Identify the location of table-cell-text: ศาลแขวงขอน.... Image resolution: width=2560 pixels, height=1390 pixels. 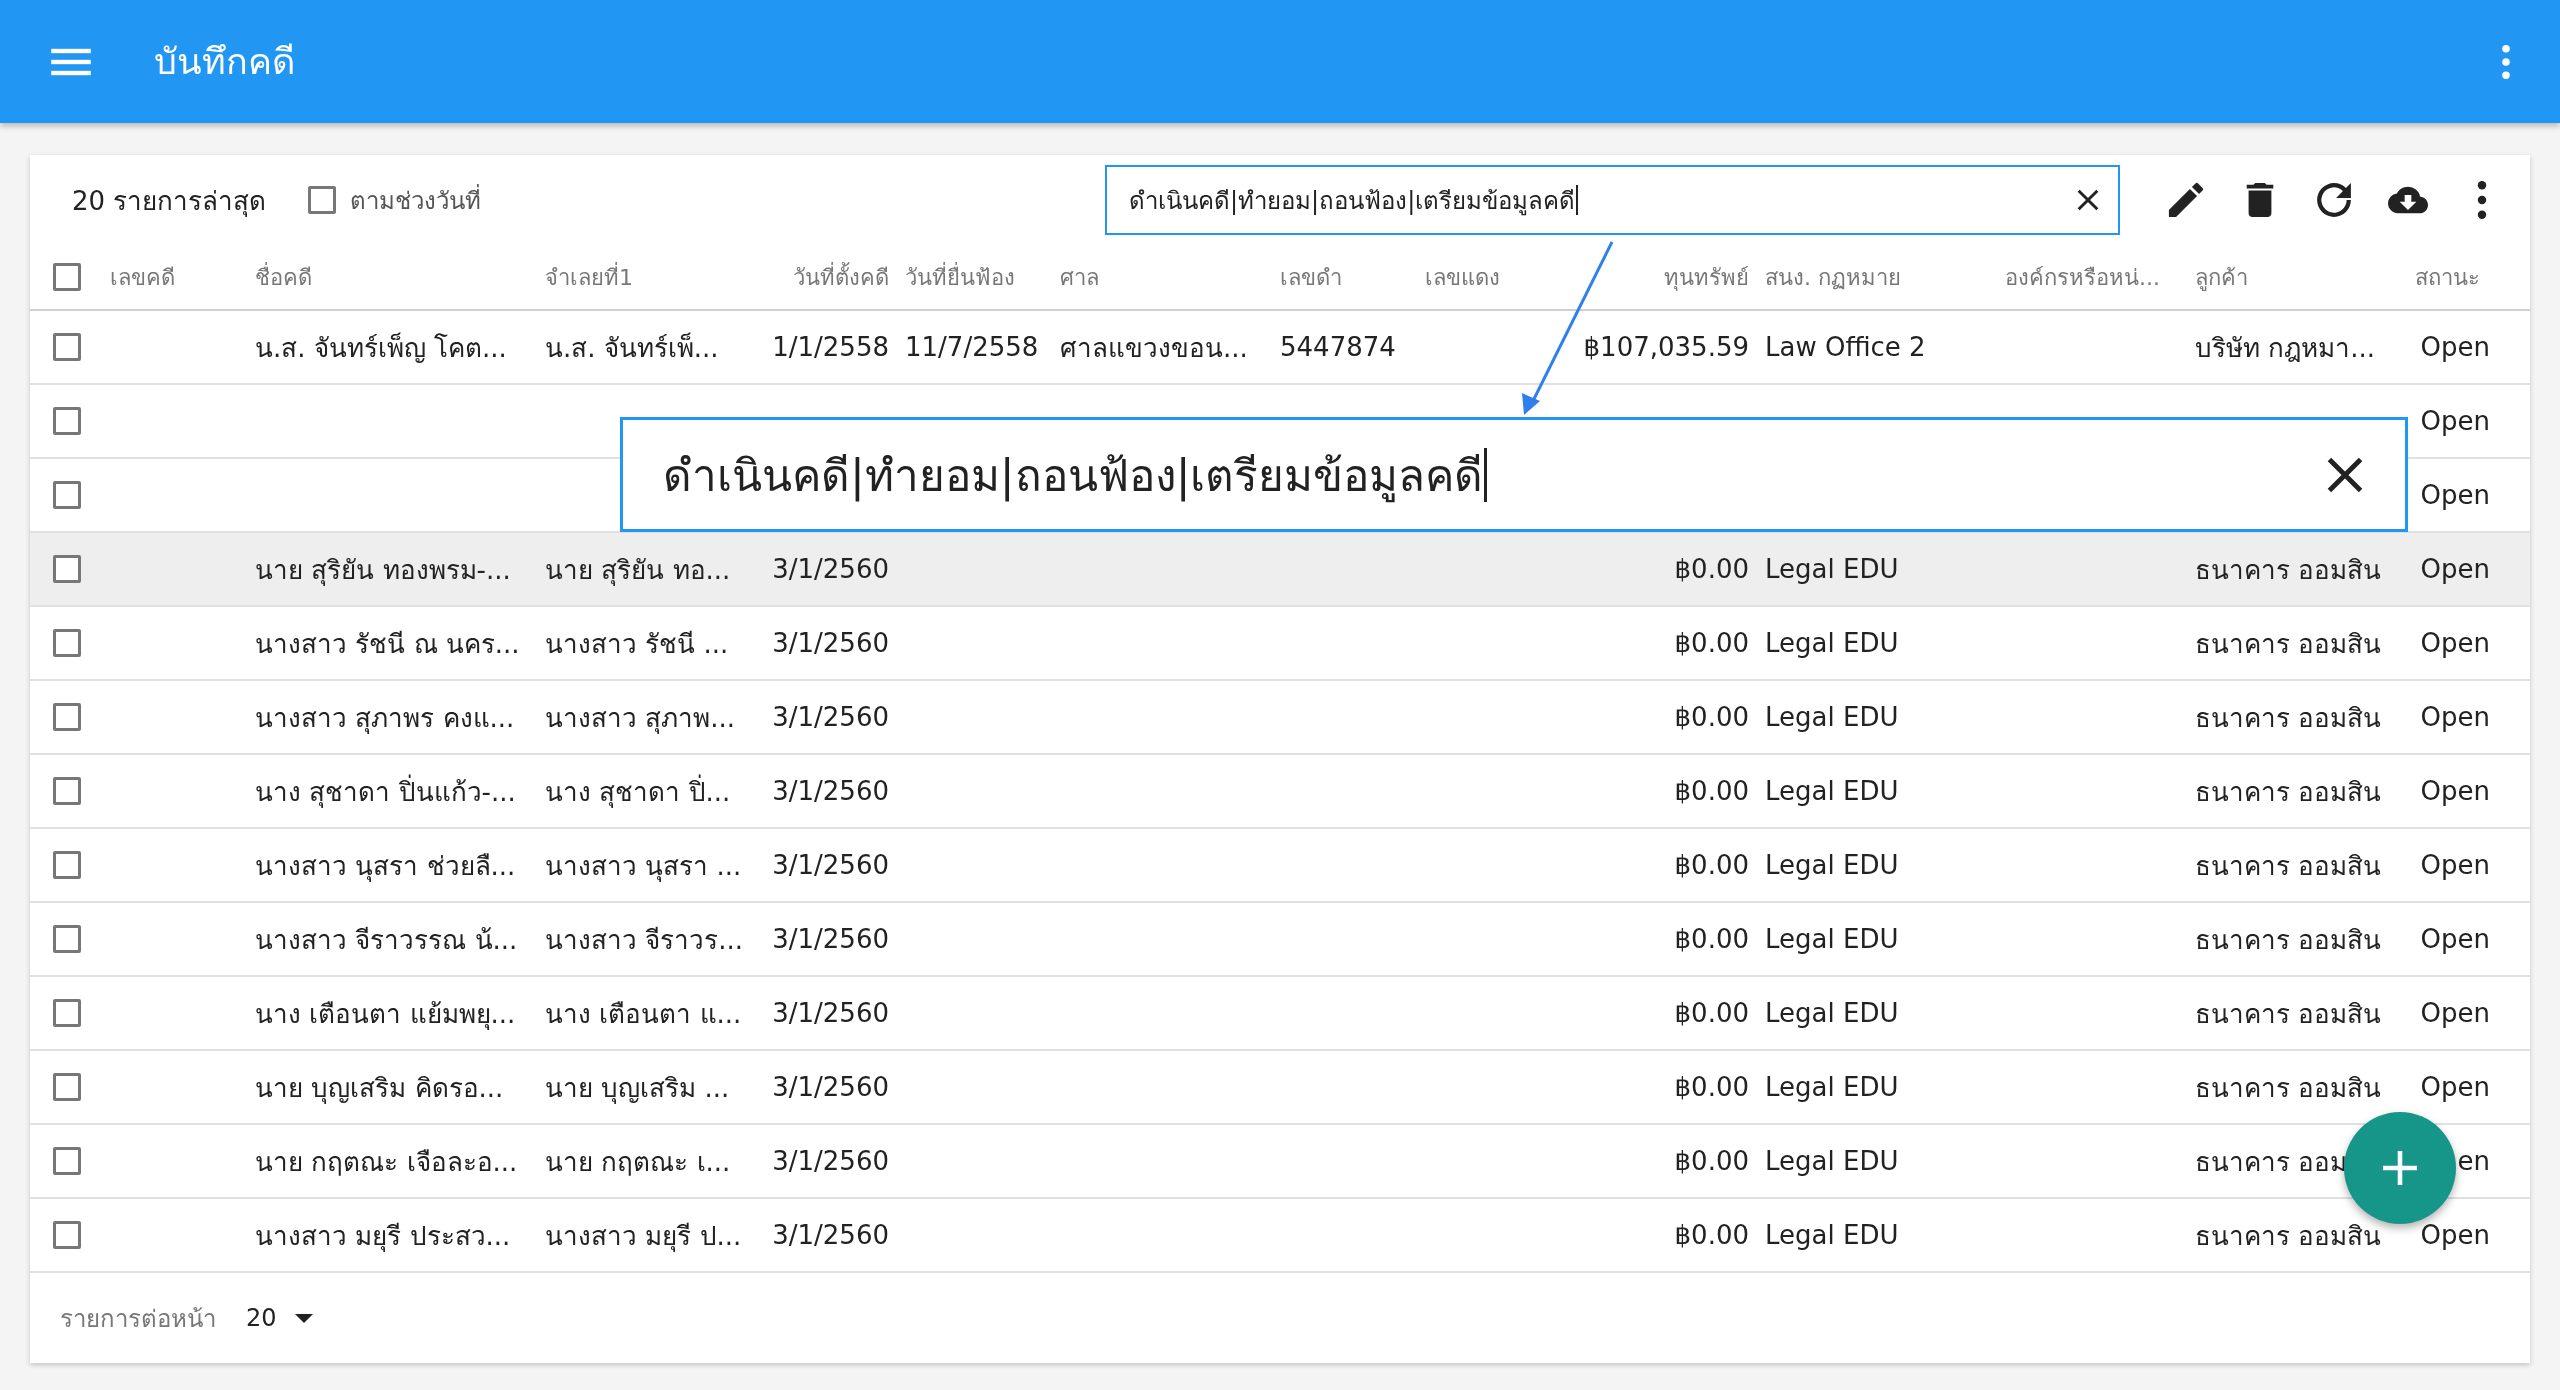
(1154, 348).